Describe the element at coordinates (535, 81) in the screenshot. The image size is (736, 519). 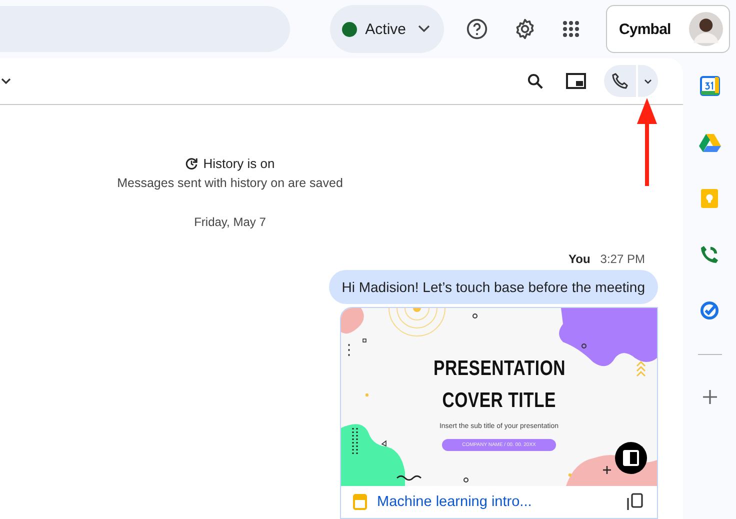
I see `search-icon` at that location.